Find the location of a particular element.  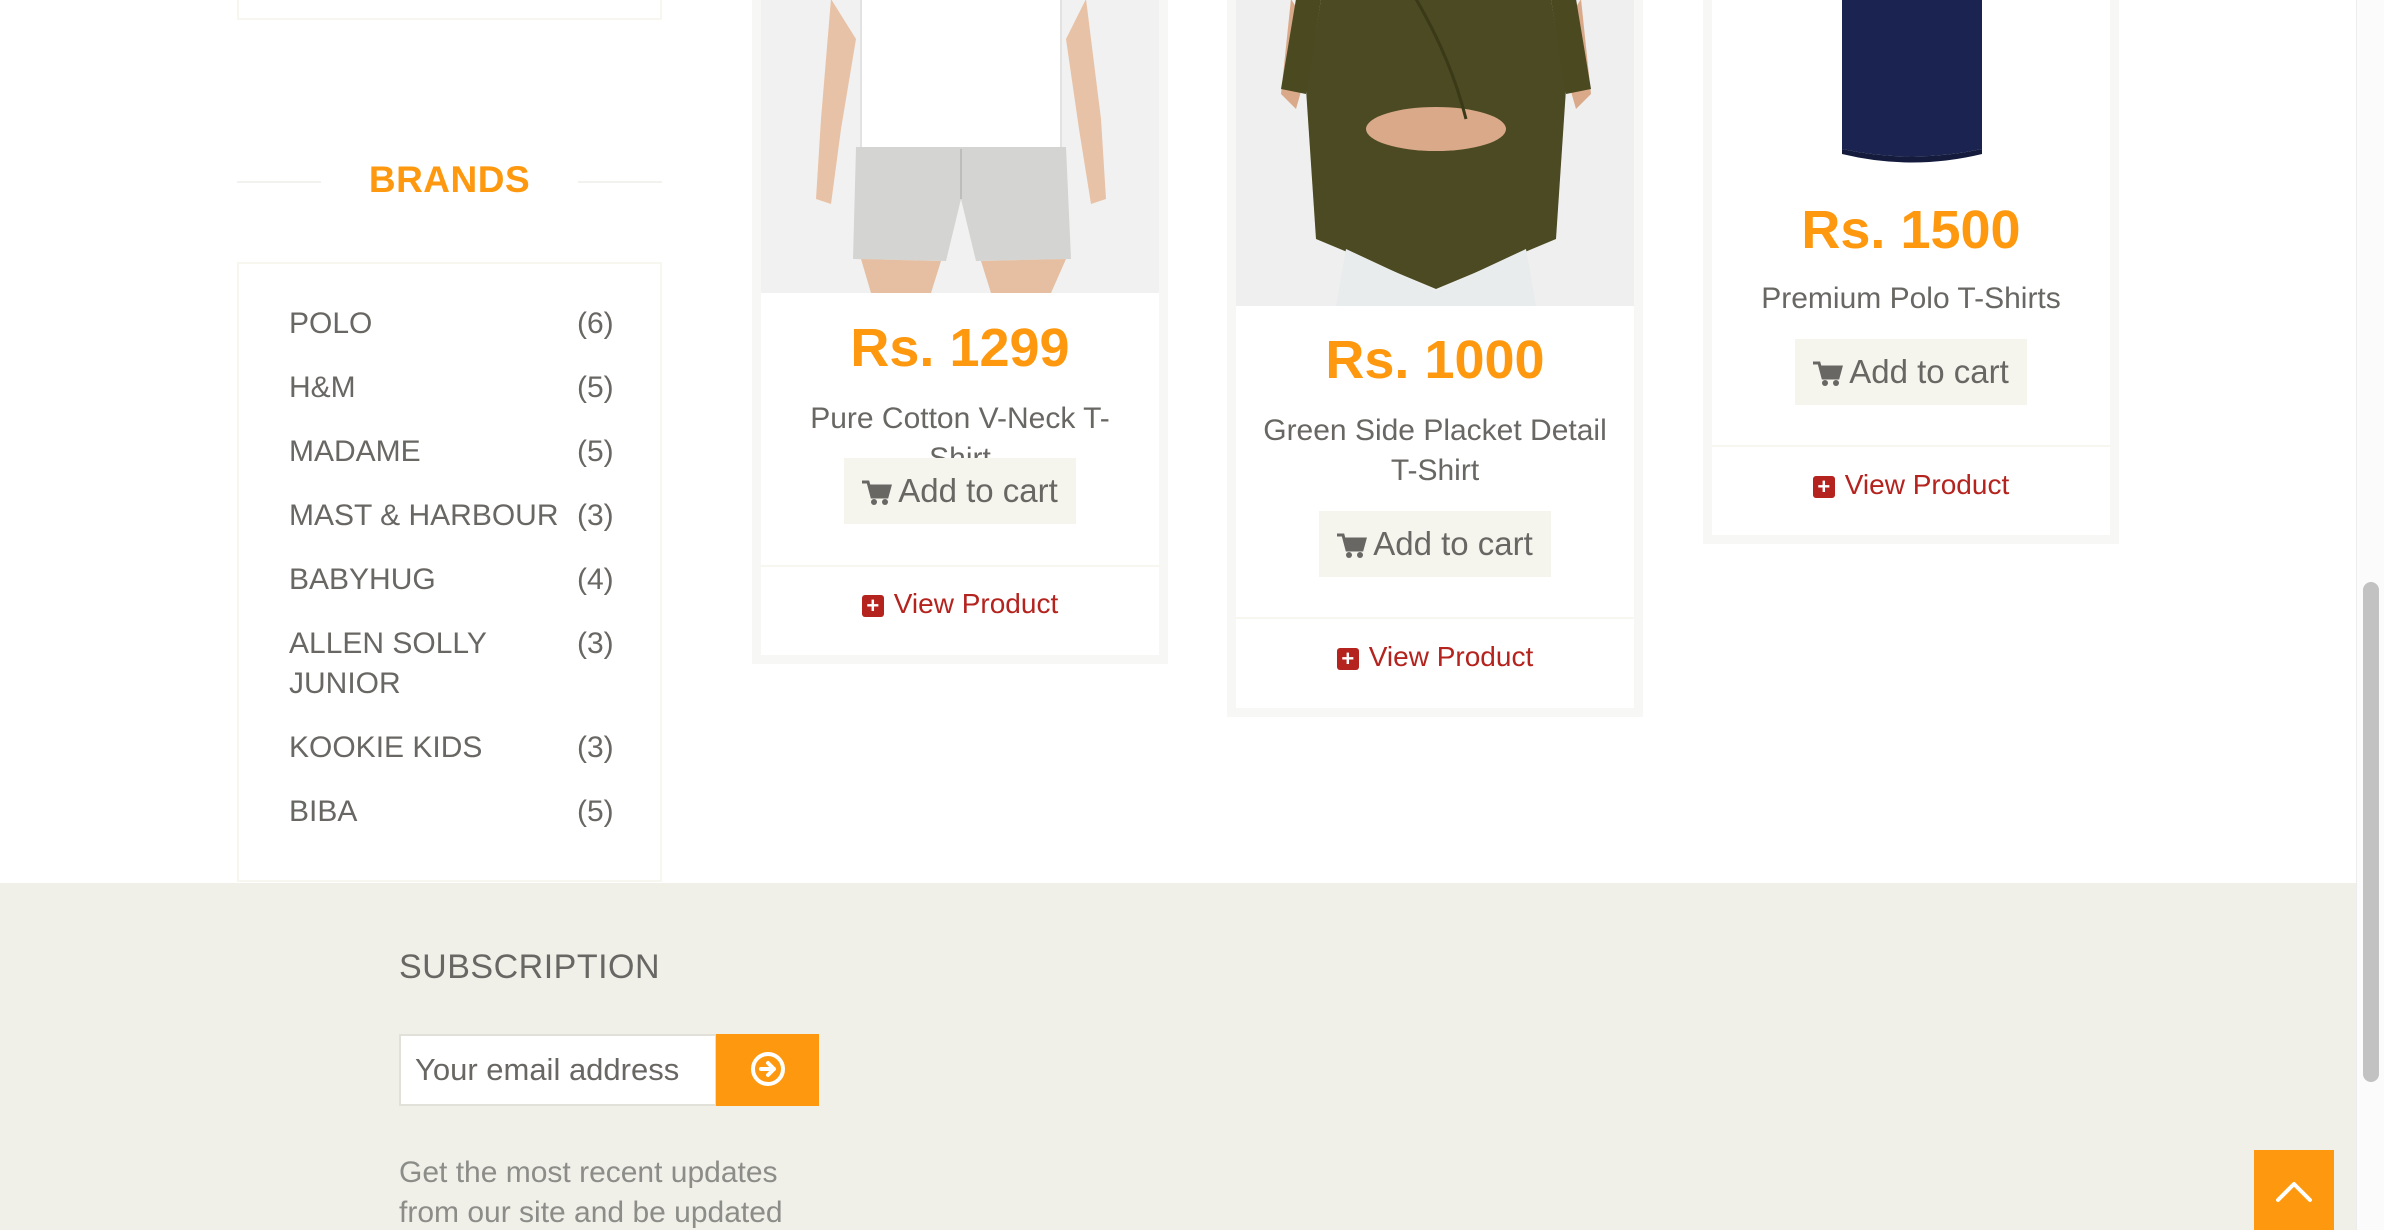

brand-item-babyhug: BABYHUG (4) is located at coordinates (451, 580).